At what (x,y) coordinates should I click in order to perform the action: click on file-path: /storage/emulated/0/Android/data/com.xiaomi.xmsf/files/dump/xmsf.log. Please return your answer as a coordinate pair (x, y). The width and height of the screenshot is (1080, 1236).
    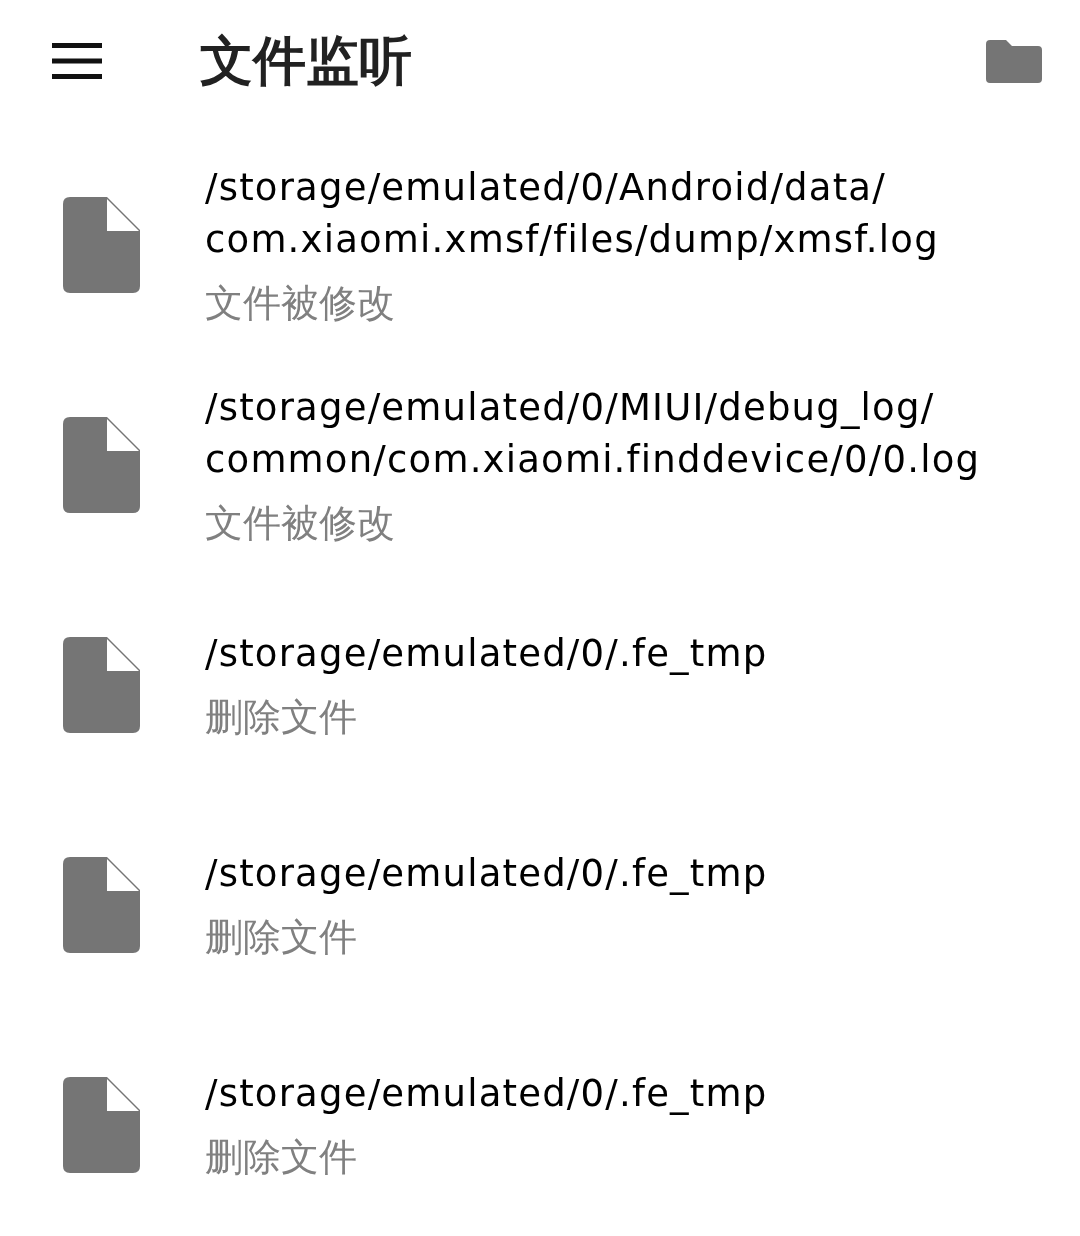
    Looking at the image, I should click on (572, 213).